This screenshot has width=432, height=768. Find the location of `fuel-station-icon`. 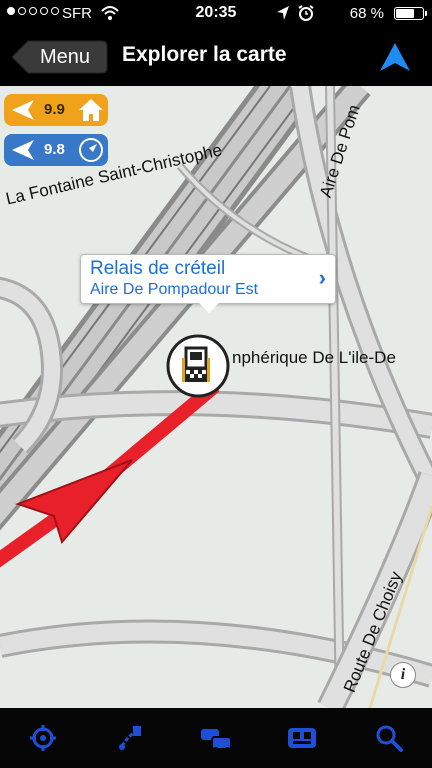

fuel-station-icon is located at coordinates (198, 366).